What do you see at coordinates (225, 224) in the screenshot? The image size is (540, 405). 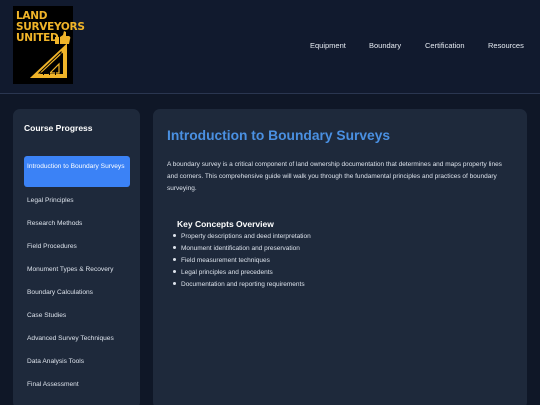 I see `concepts-heading: Key Concepts Overview` at bounding box center [225, 224].